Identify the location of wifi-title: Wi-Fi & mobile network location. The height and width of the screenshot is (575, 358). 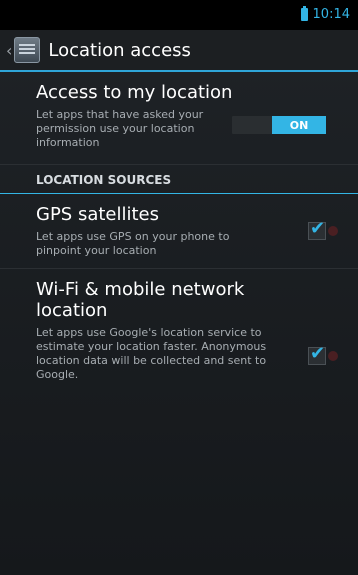
(140, 300).